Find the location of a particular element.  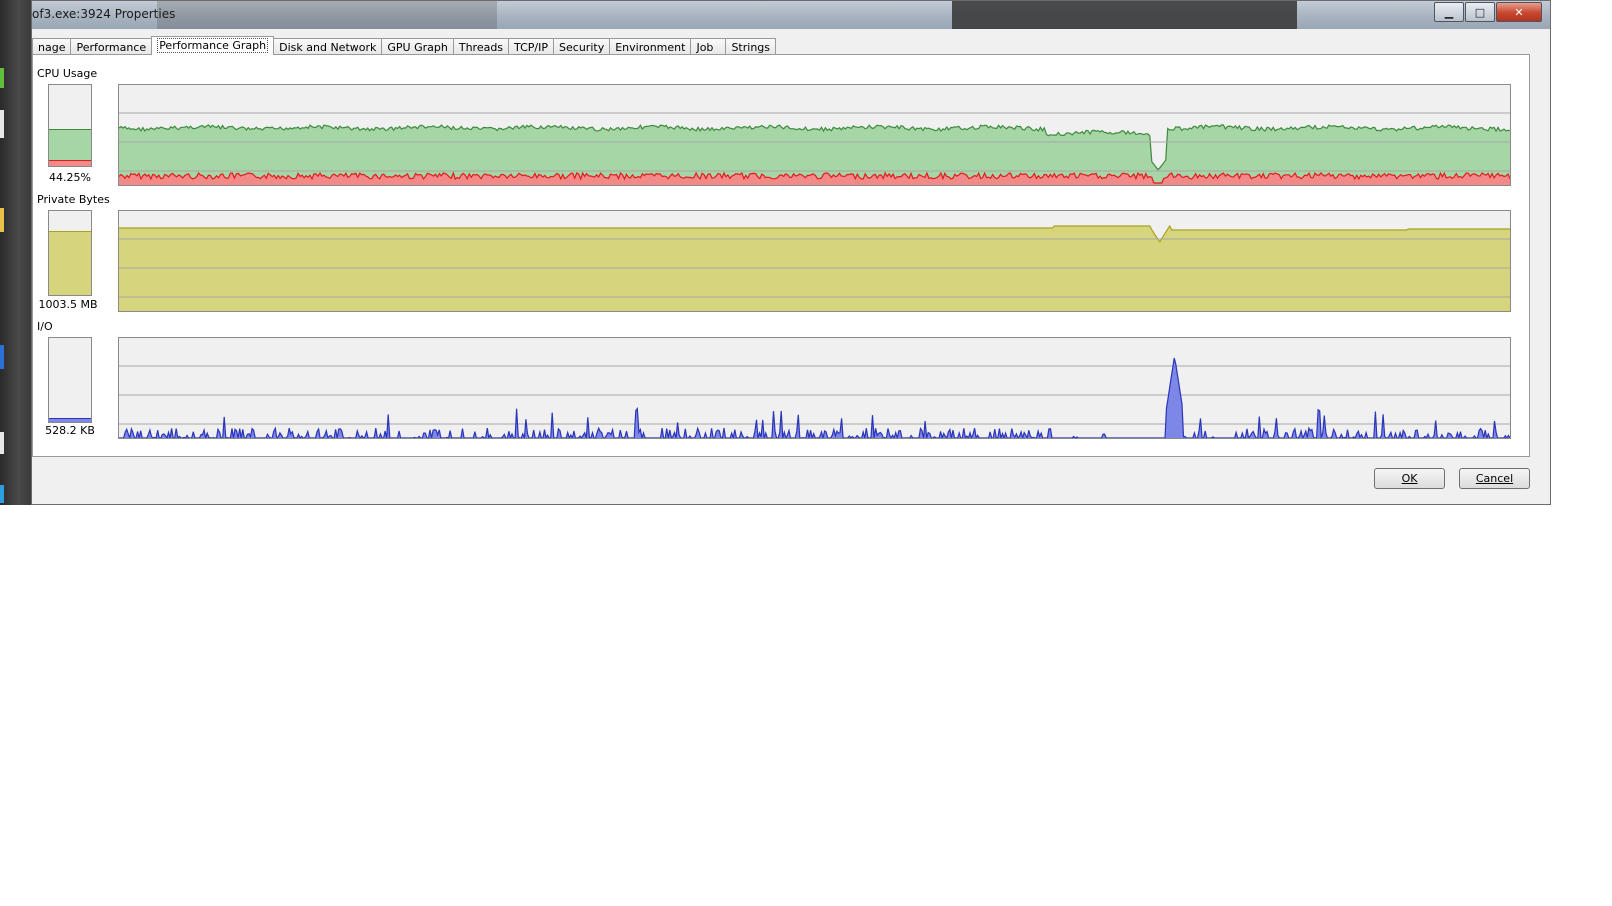

tab-disk-and-network: Disk and Network is located at coordinates (328, 46).